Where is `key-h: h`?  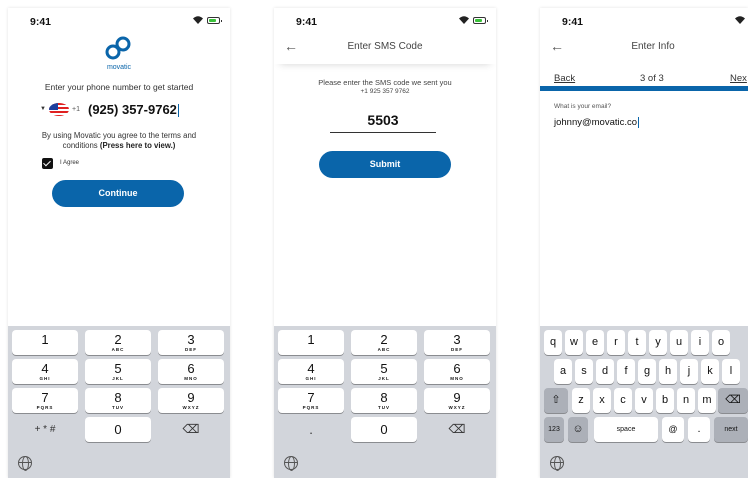 key-h: h is located at coordinates (668, 371).